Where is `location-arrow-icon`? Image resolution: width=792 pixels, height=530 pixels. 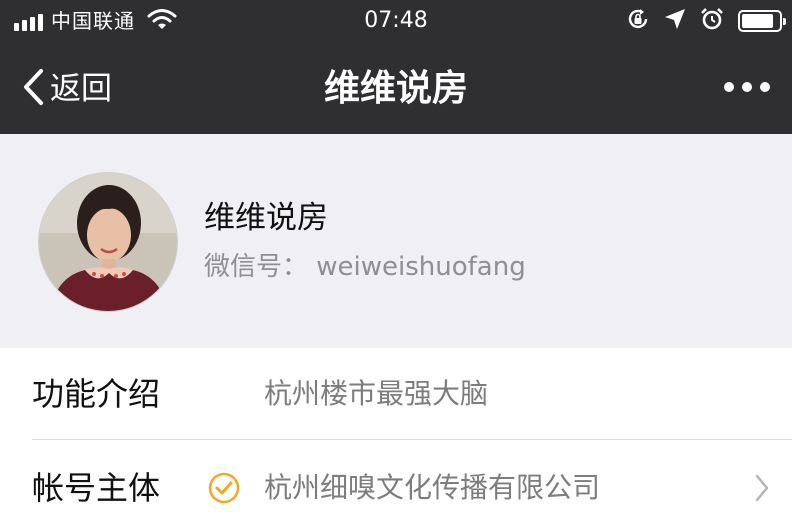
location-arrow-icon is located at coordinates (675, 21).